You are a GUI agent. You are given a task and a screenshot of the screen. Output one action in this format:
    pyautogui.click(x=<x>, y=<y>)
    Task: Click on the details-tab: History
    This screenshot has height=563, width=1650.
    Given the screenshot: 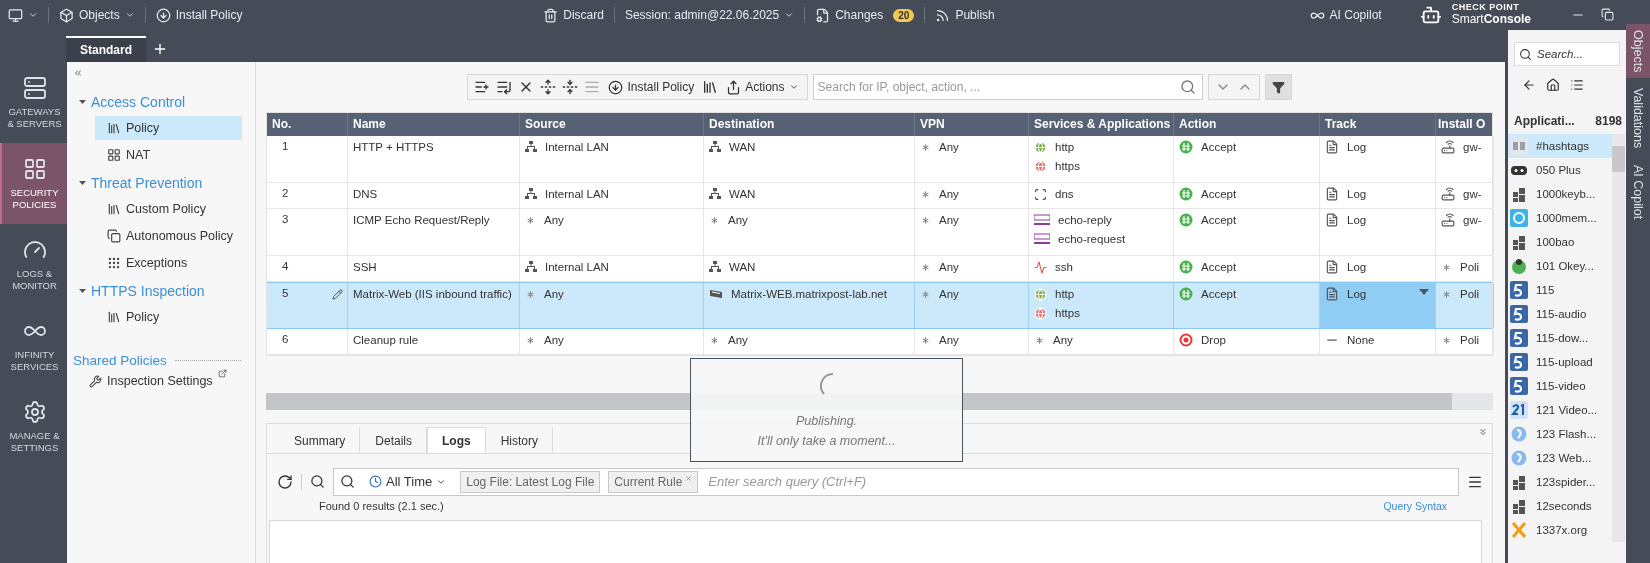 What is the action you would take?
    pyautogui.click(x=519, y=440)
    